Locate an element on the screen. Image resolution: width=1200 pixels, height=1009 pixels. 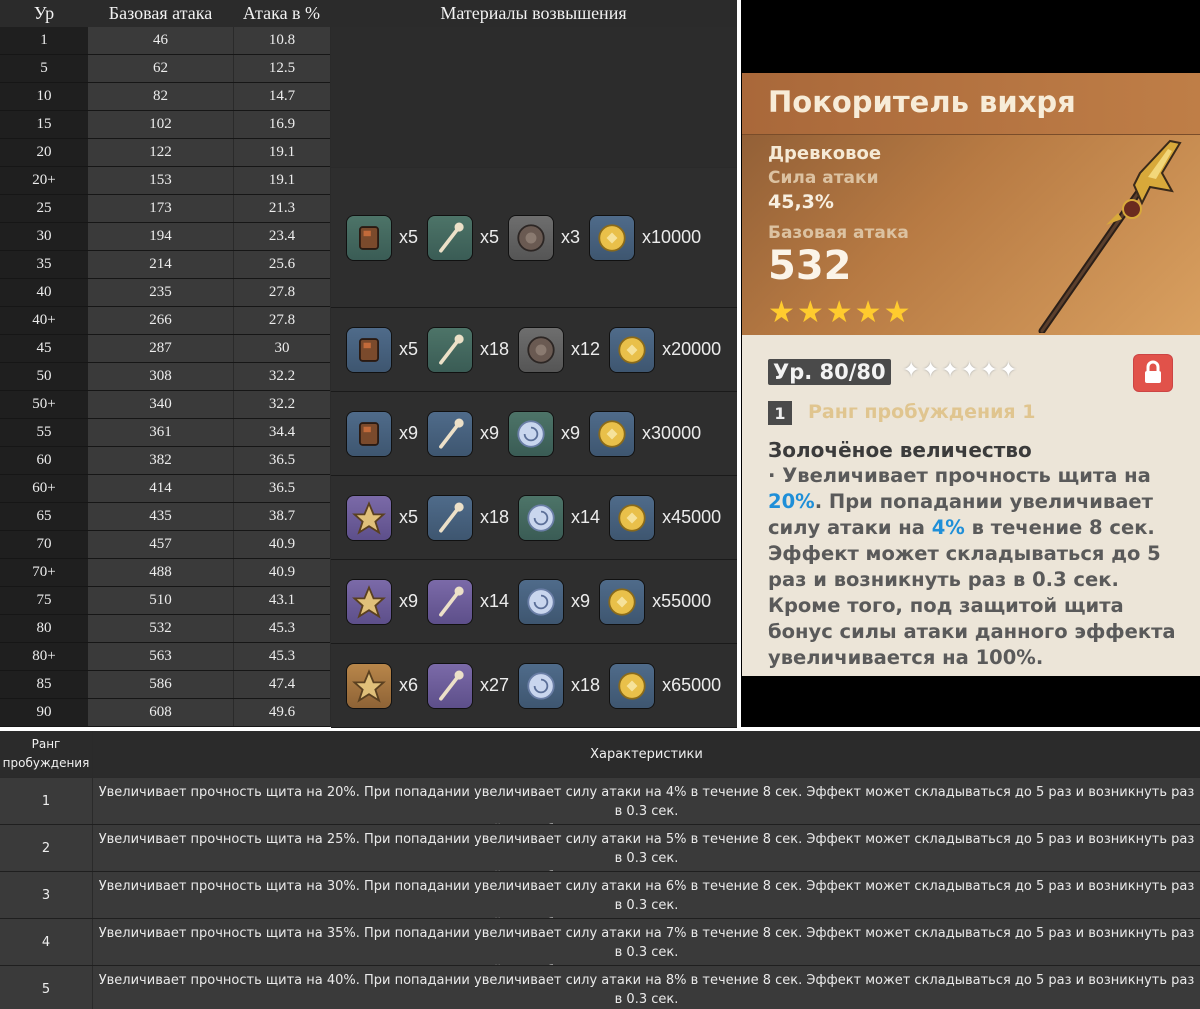
material-item: x20000 is located at coordinates (666, 349).